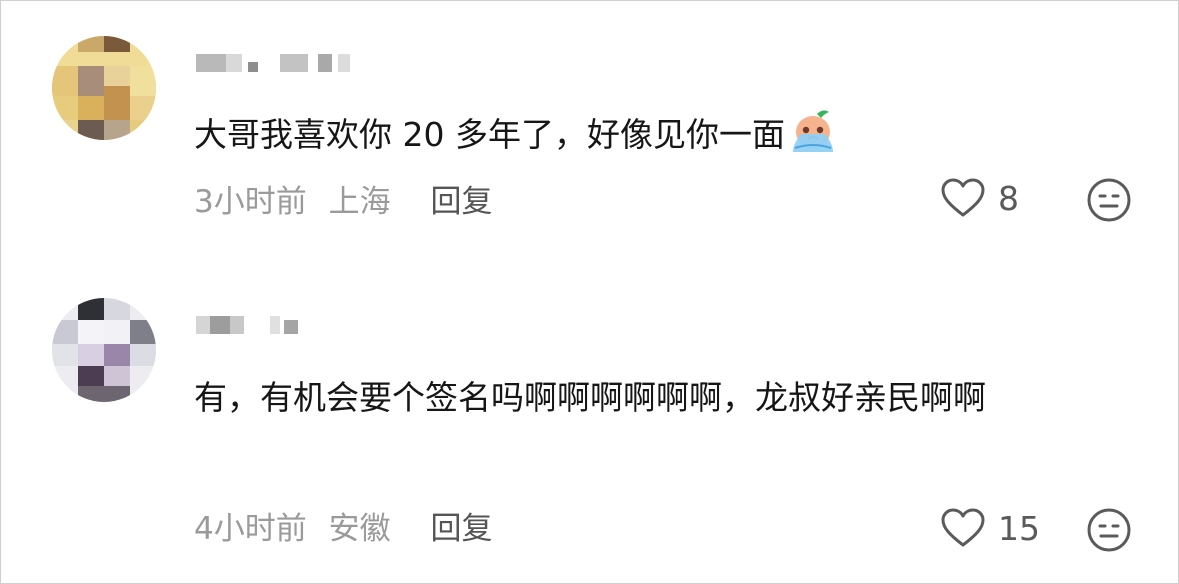  I want to click on comment-meta: 4小时前 安徽 回复, so click(343, 525).